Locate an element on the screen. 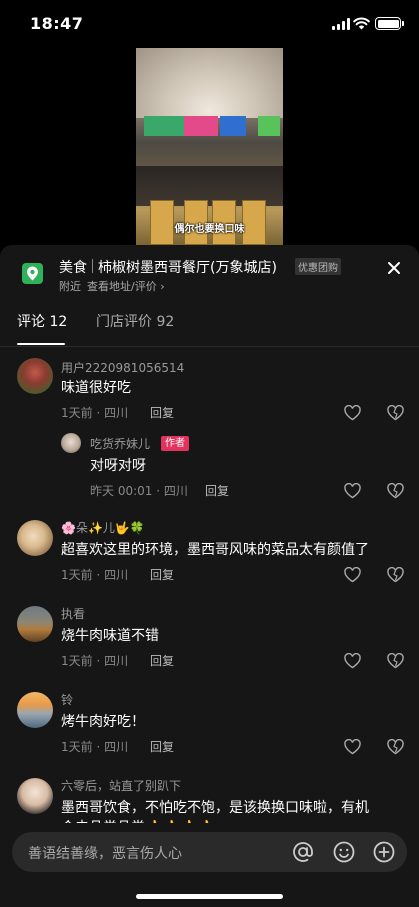 This screenshot has height=907, width=419. emoji-icon is located at coordinates (344, 852).